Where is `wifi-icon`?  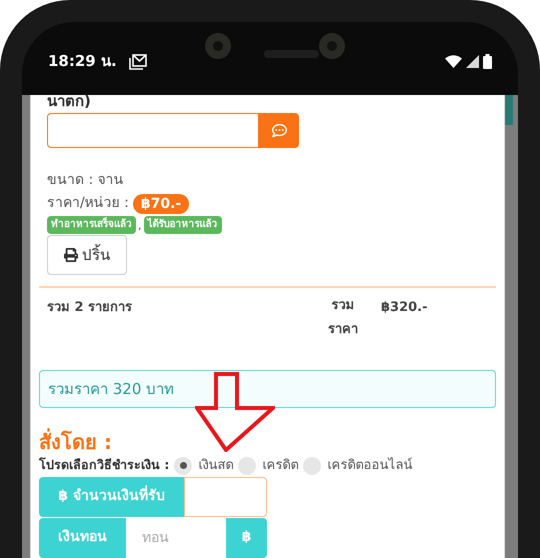 wifi-icon is located at coordinates (453, 61).